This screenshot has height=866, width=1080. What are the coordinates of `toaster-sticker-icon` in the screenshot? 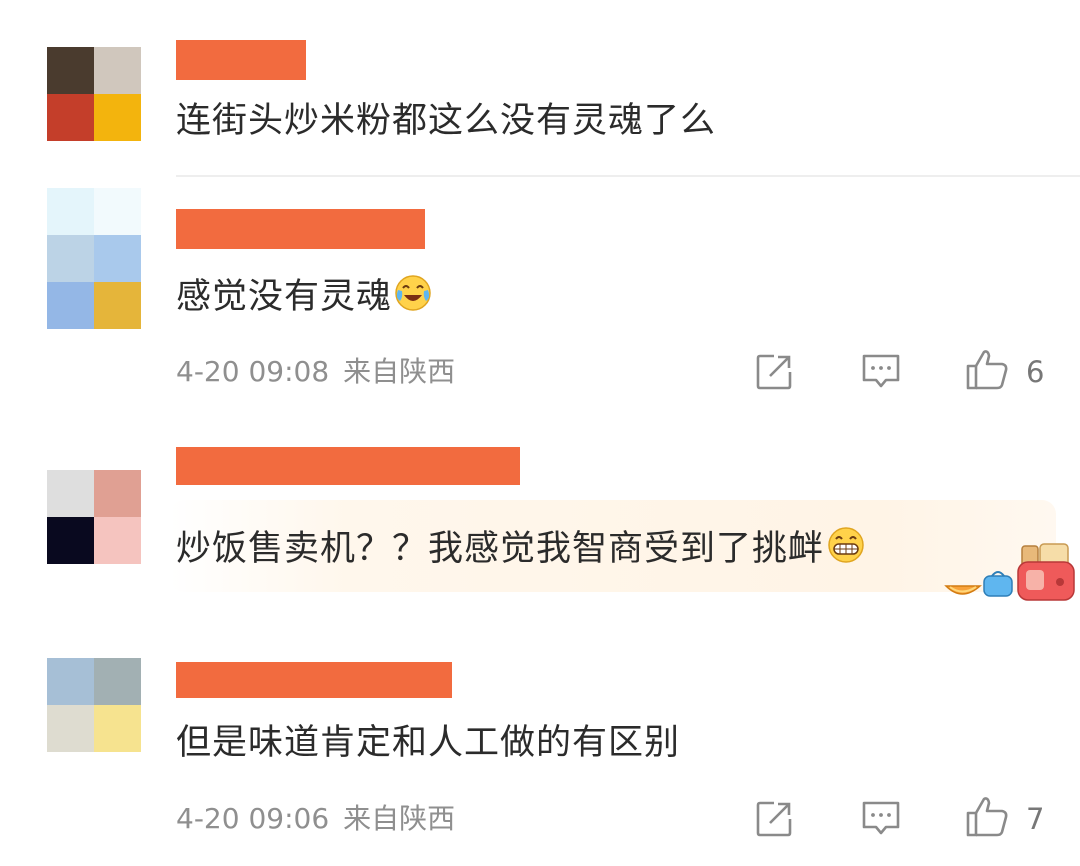 It's located at (1010, 574).